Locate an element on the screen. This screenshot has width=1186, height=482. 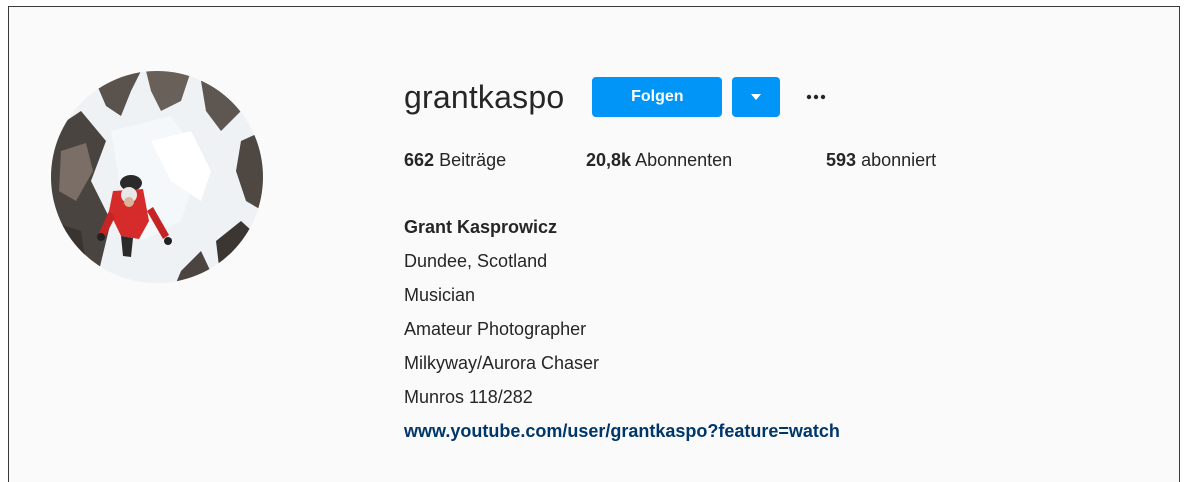
bio-line: Amateur Photographer is located at coordinates (495, 329).